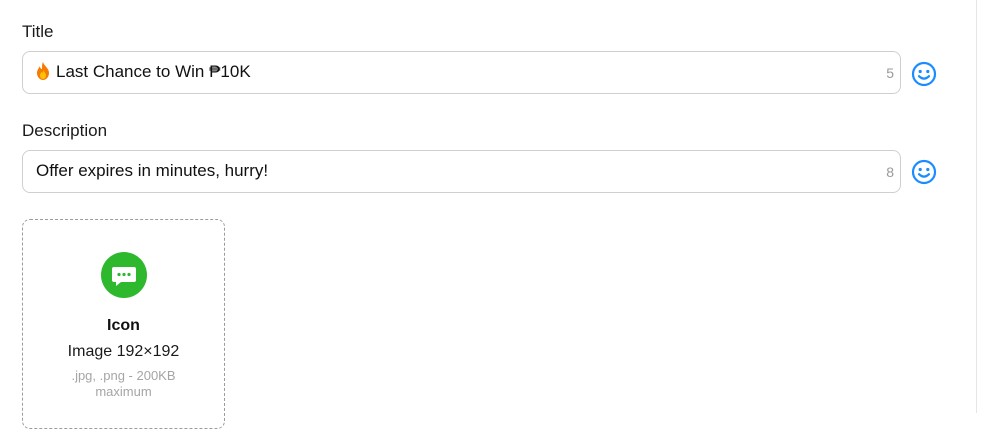 The width and height of the screenshot is (998, 429). Describe the element at coordinates (461, 72) in the screenshot. I see `title-input: Last Chance to Win ₱10K 5` at that location.